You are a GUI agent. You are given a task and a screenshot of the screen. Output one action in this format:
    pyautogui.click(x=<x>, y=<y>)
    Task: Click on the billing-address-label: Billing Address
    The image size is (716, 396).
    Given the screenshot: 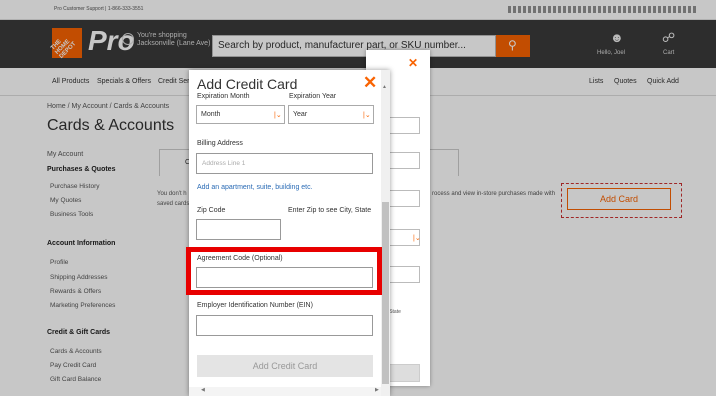 What is the action you would take?
    pyautogui.click(x=220, y=143)
    